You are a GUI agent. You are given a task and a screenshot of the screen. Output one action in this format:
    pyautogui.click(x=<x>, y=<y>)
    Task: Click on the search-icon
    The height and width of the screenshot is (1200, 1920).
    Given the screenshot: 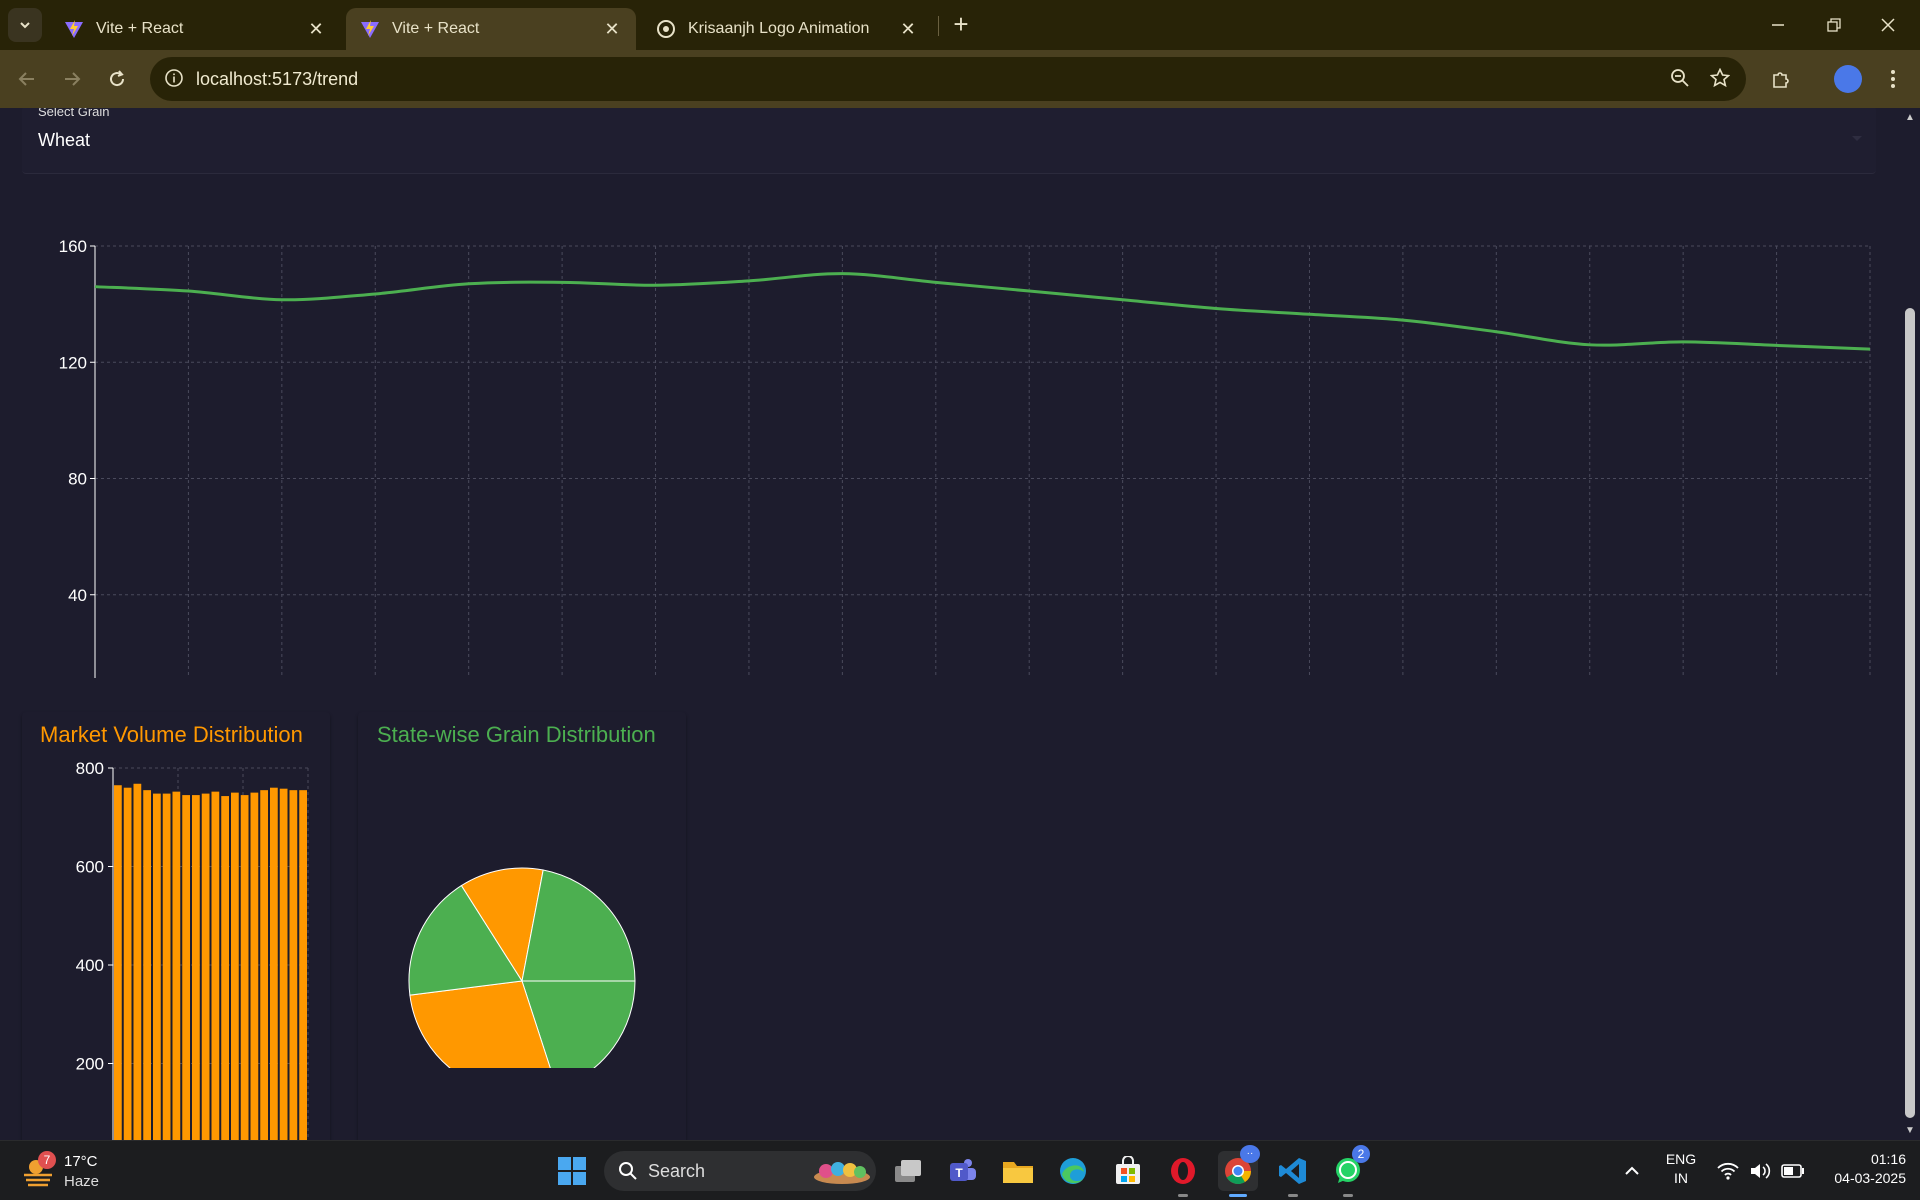 What is the action you would take?
    pyautogui.click(x=628, y=1171)
    